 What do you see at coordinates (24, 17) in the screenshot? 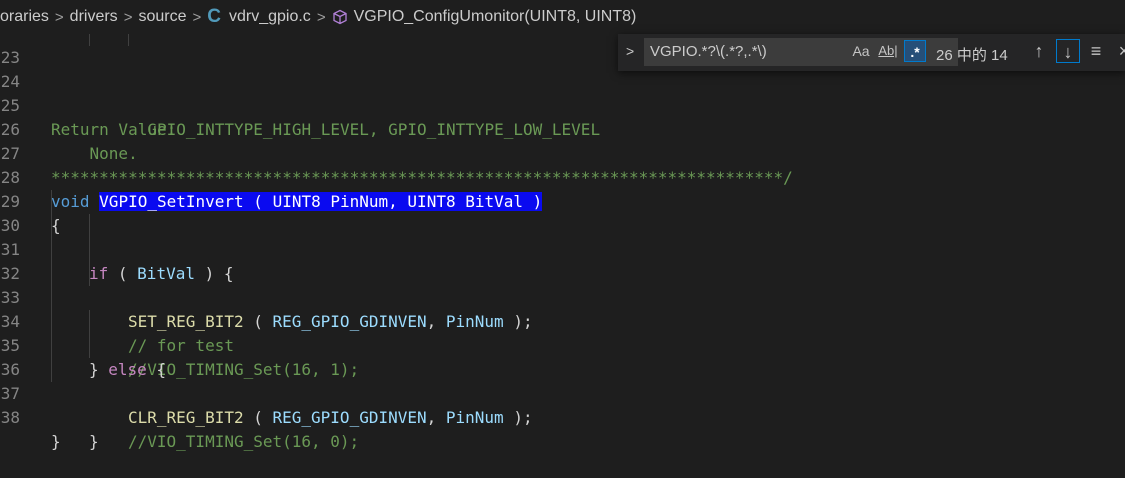
I see `breadcrumb-item-libraries: oraries` at bounding box center [24, 17].